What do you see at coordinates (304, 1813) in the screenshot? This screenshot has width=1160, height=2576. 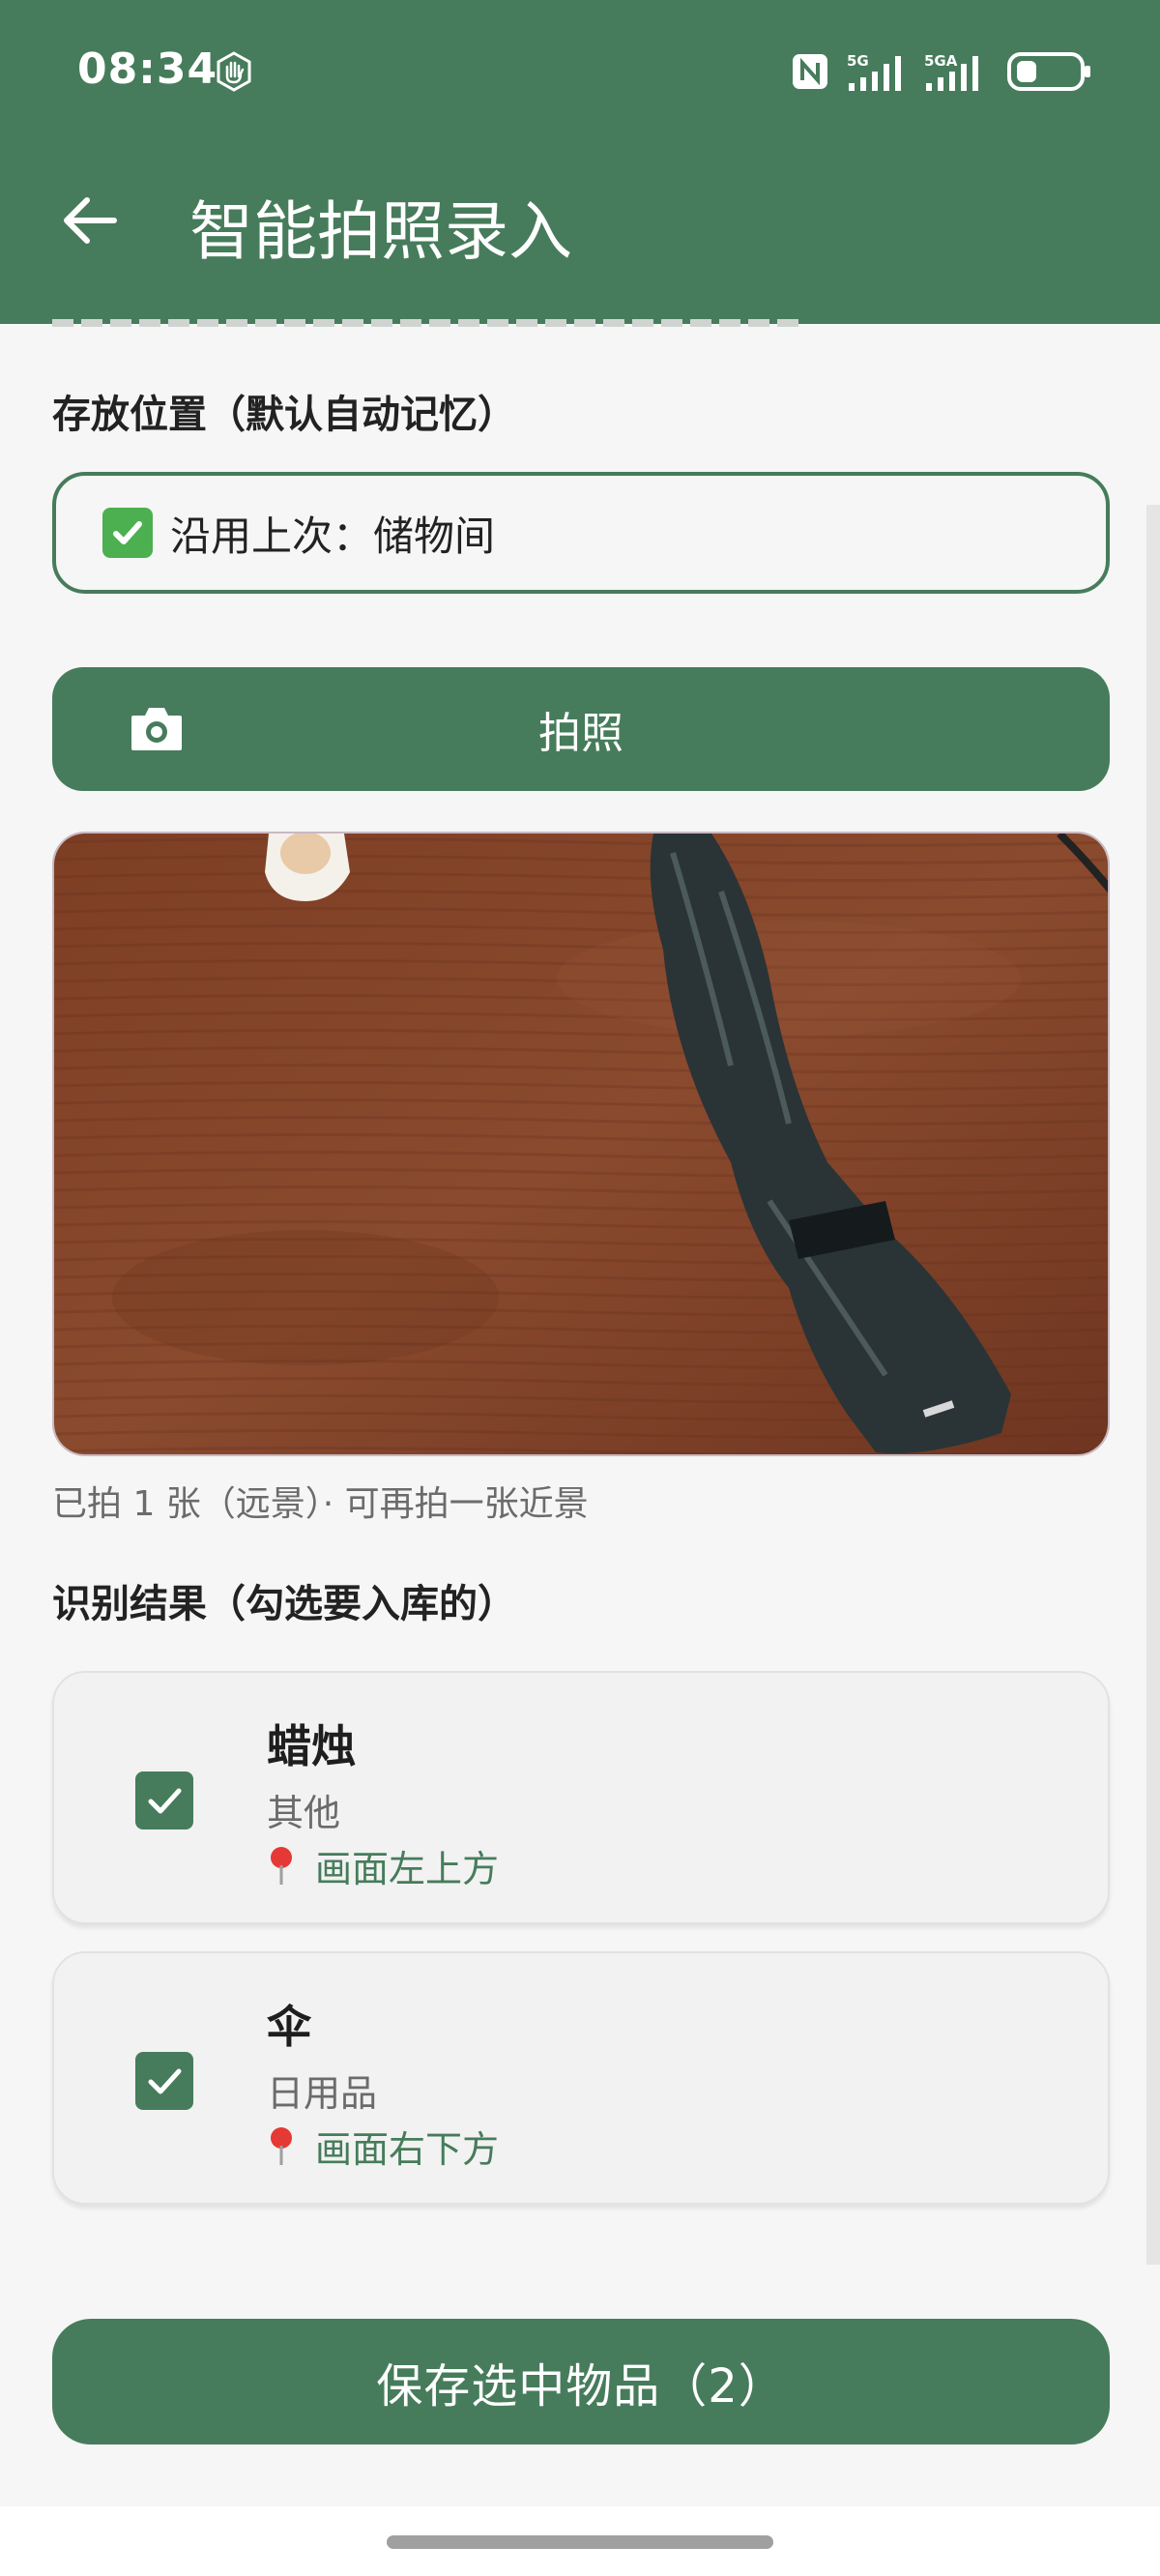 I see `item-category: 其他` at bounding box center [304, 1813].